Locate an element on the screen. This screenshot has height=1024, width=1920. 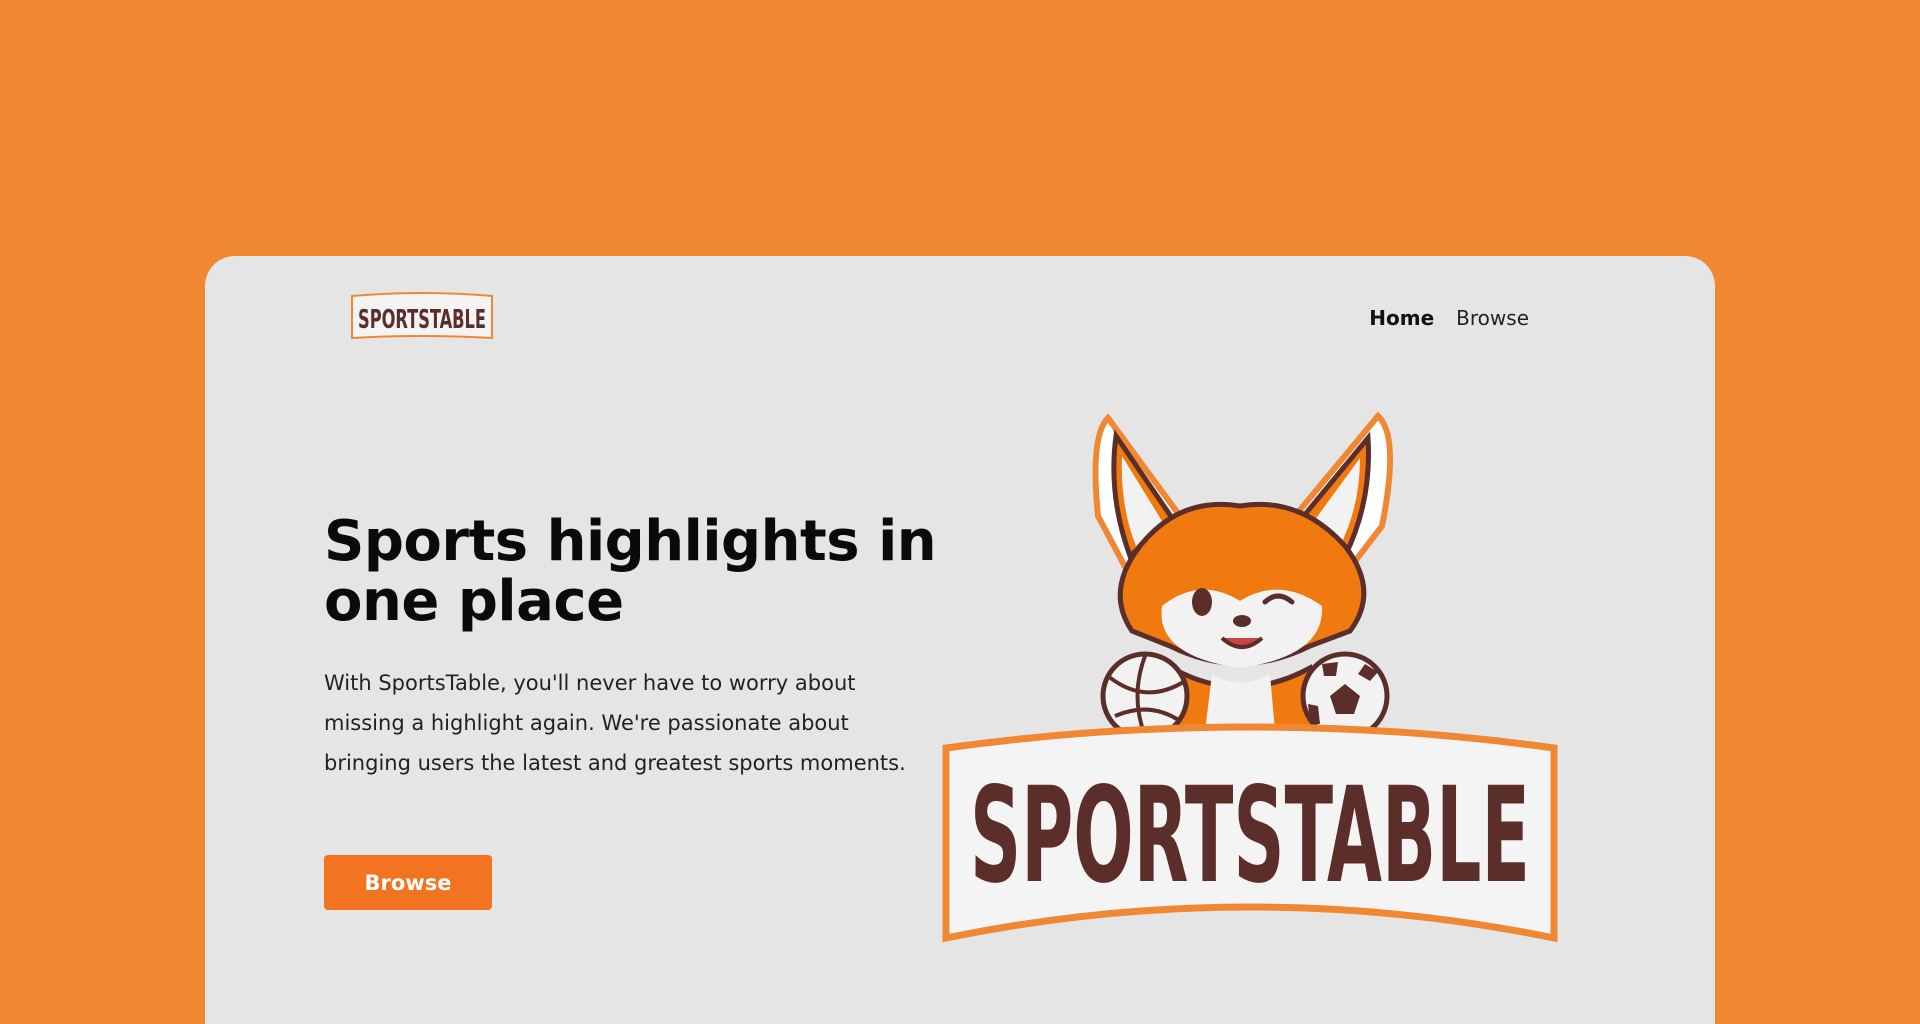
mascot-wordmark: SPORTSTABLE is located at coordinates (1250, 836).